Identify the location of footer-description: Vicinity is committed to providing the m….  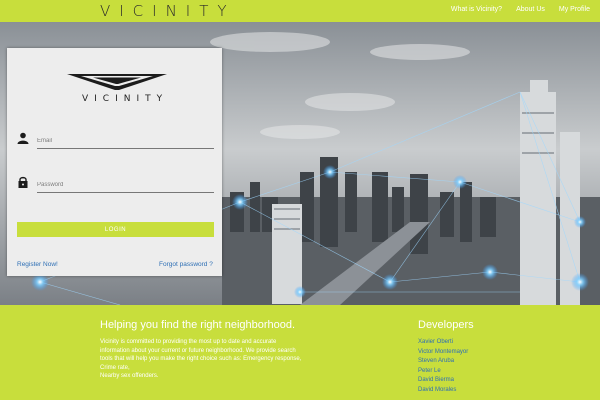
(220, 359).